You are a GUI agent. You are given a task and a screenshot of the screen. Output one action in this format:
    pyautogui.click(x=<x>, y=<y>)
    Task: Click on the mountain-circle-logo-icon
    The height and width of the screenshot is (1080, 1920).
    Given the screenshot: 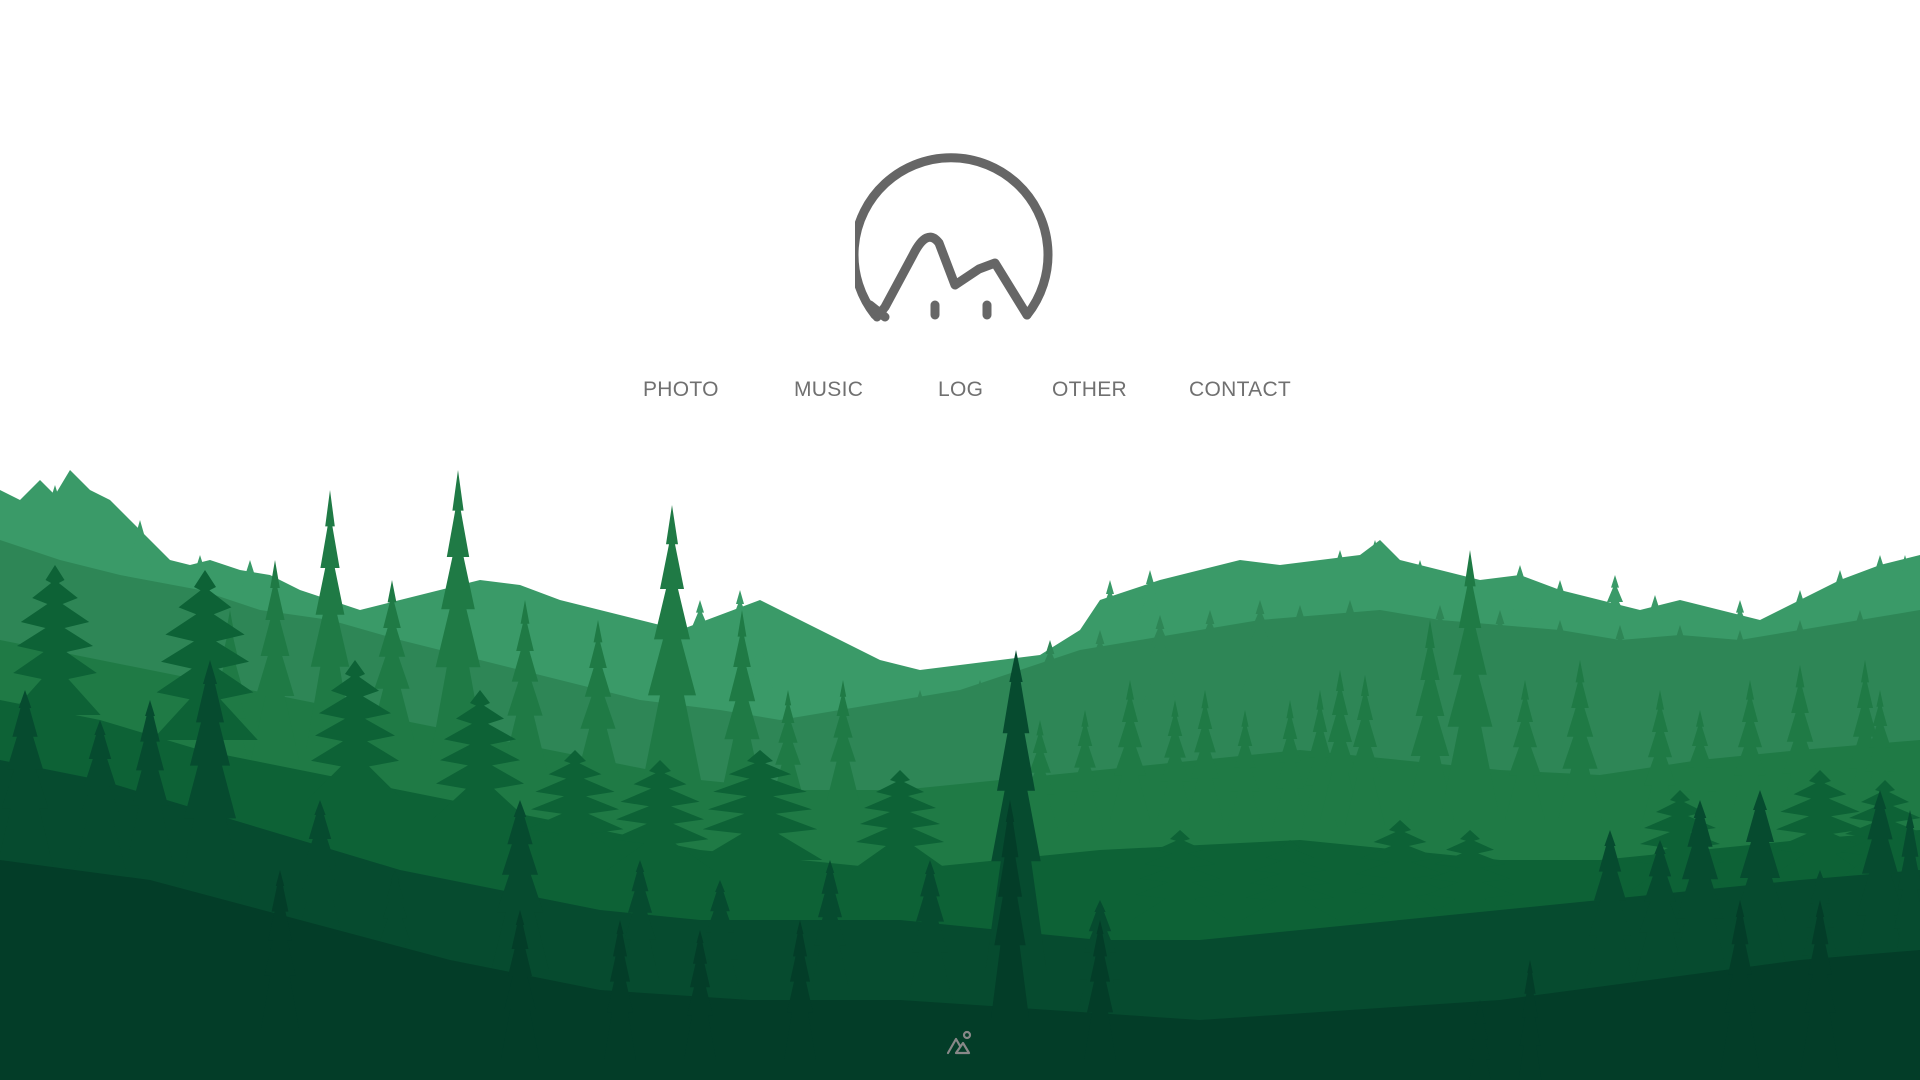 What is the action you would take?
    pyautogui.click(x=960, y=237)
    